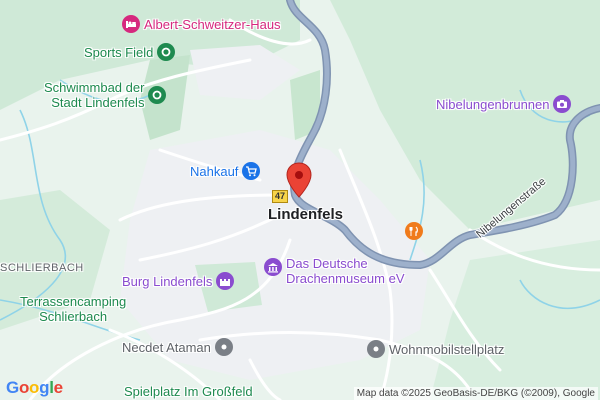 This screenshot has width=600, height=400. I want to click on poi-drachenmuseum: Das Deutsche Drachenmuseum eV, so click(334, 271).